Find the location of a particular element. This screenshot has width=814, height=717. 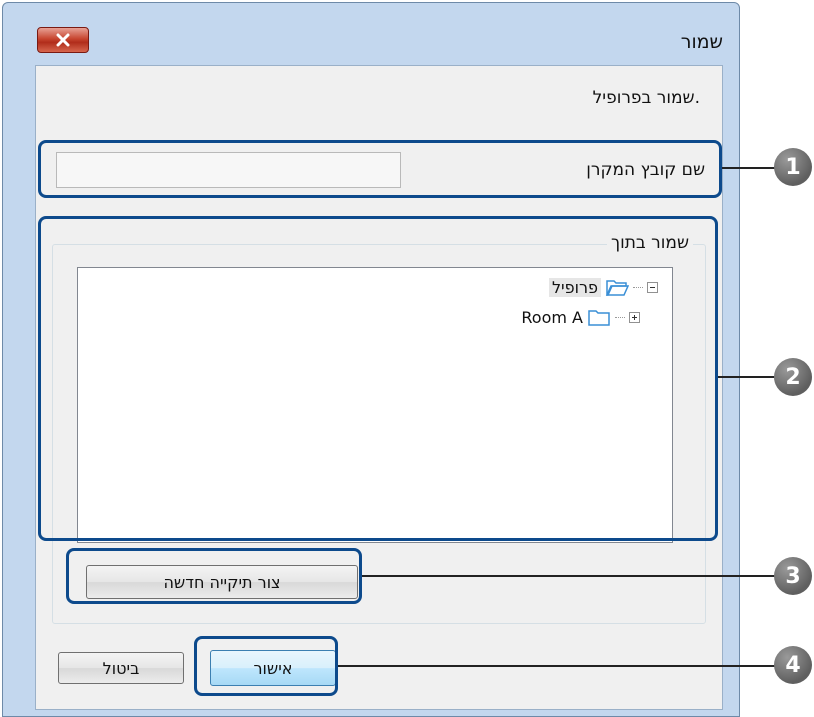

title-bar: שמור is located at coordinates (371, 34).